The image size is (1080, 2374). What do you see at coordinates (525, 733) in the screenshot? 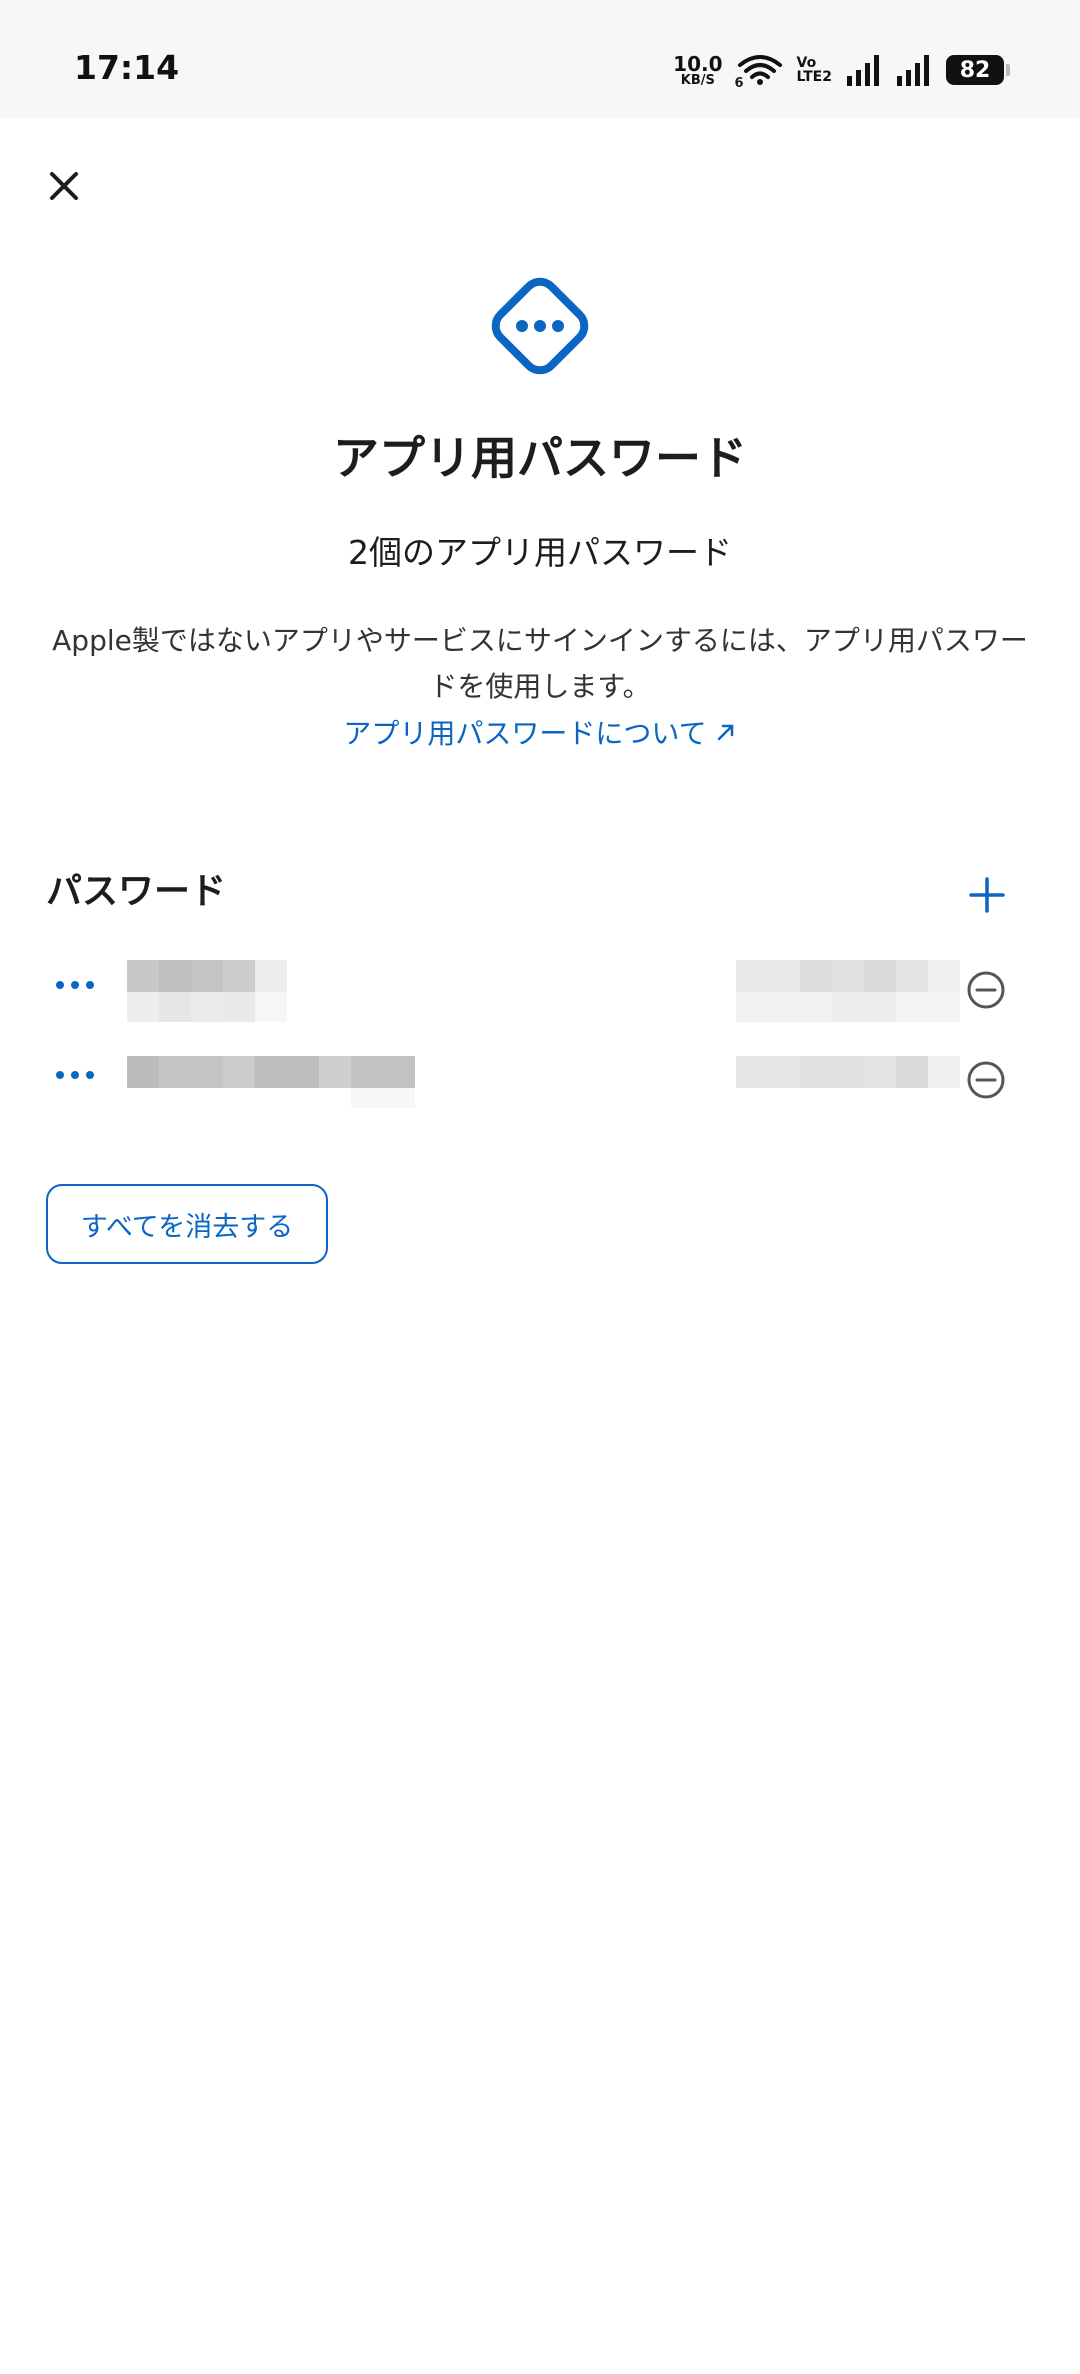
I see `learn-more-label: アプリ用パスワードについて` at bounding box center [525, 733].